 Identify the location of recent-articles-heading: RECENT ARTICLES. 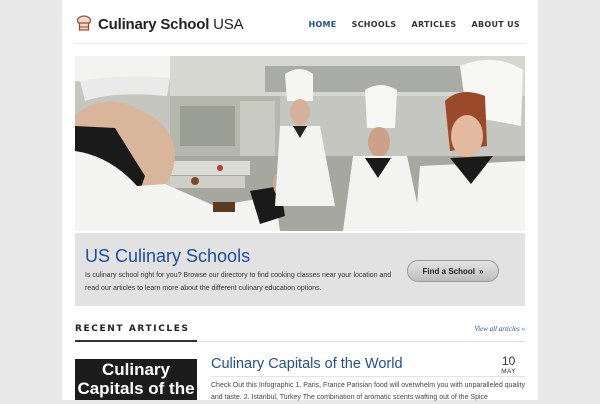
(132, 329).